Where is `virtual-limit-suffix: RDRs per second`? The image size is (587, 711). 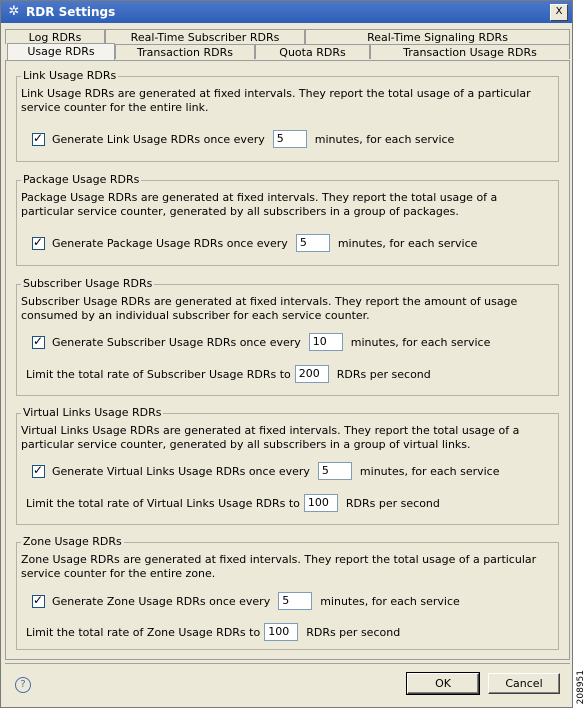 virtual-limit-suffix: RDRs per second is located at coordinates (392, 503).